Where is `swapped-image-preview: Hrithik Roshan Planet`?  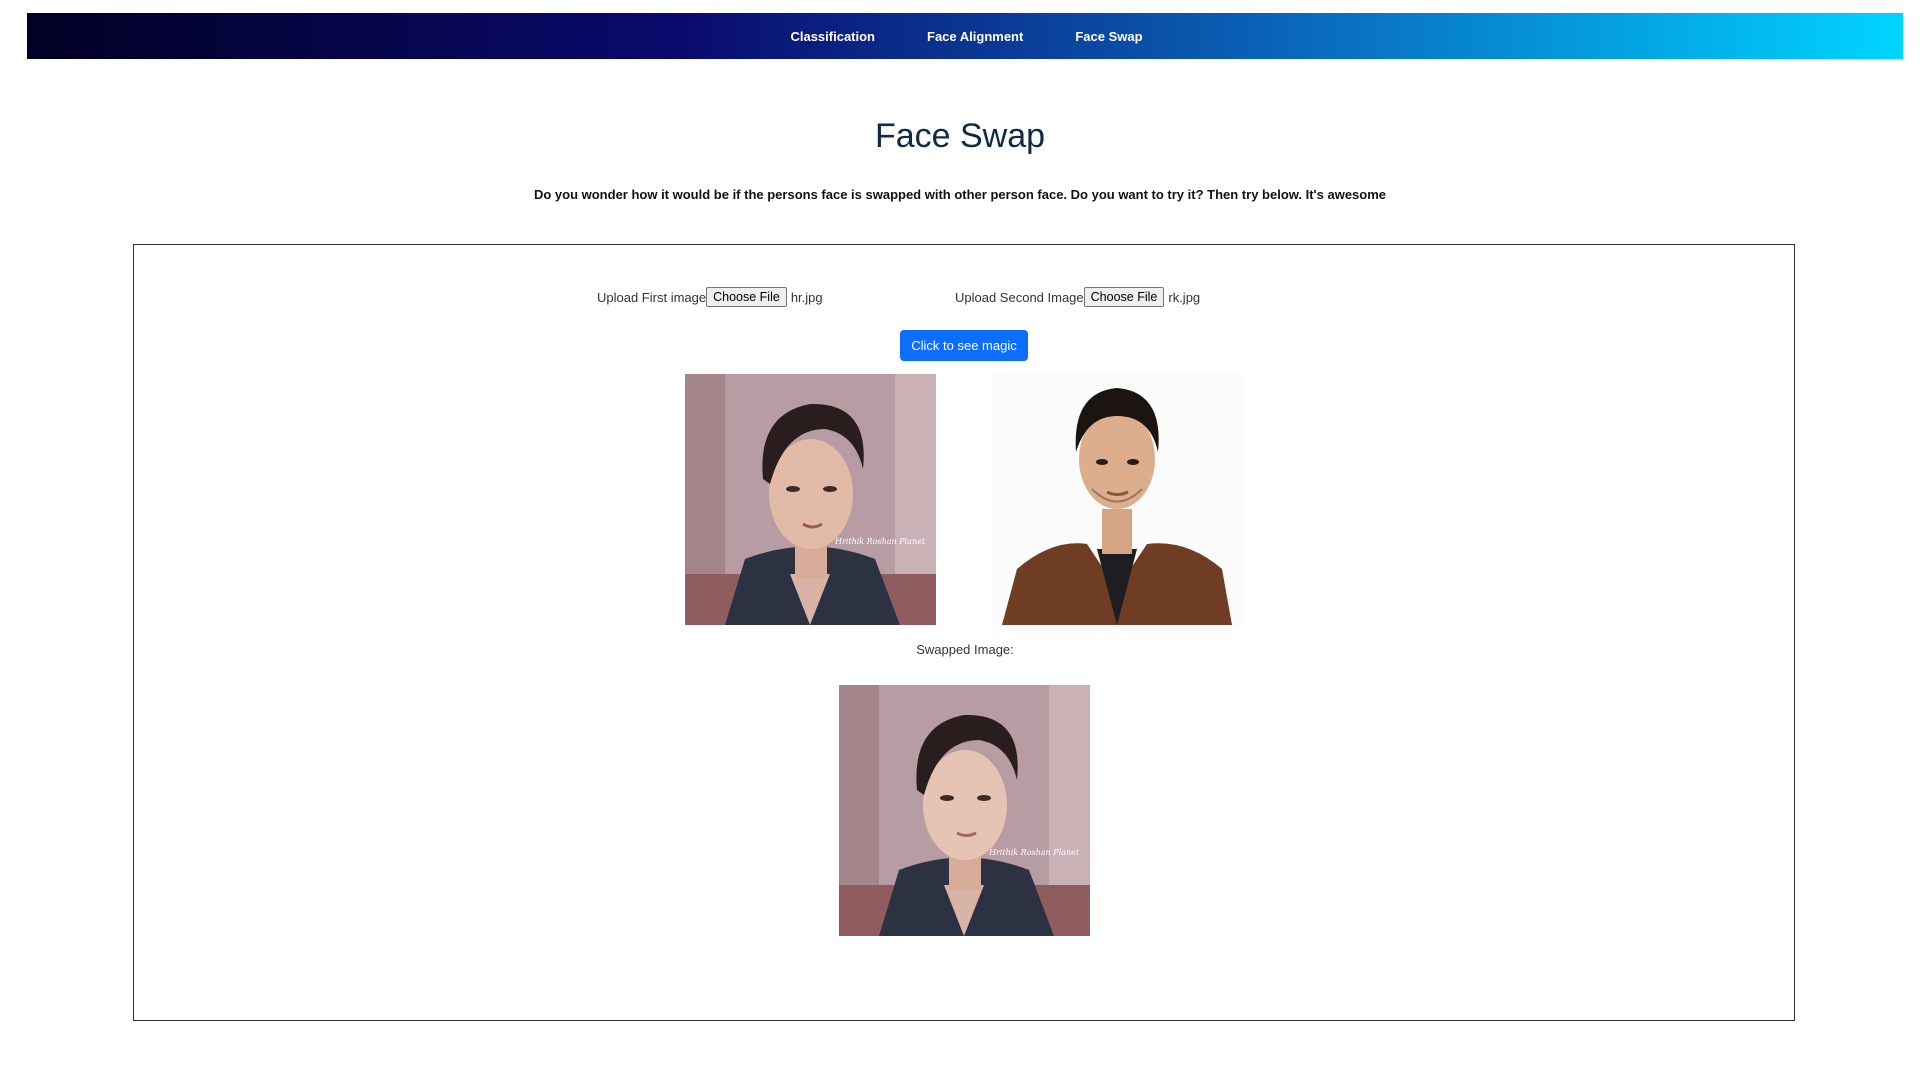 swapped-image-preview: Hrithik Roshan Planet is located at coordinates (964, 810).